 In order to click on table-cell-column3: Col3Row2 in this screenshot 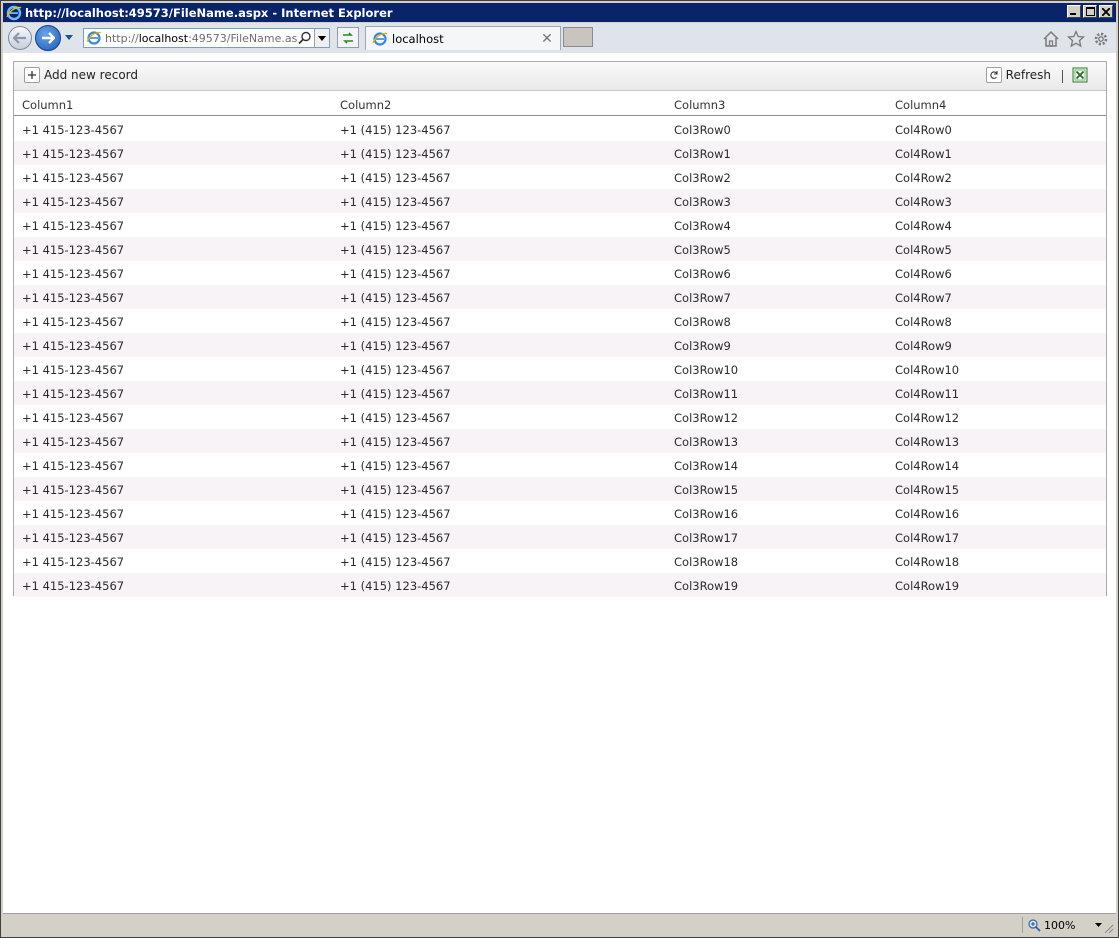, I will do `click(702, 178)`.